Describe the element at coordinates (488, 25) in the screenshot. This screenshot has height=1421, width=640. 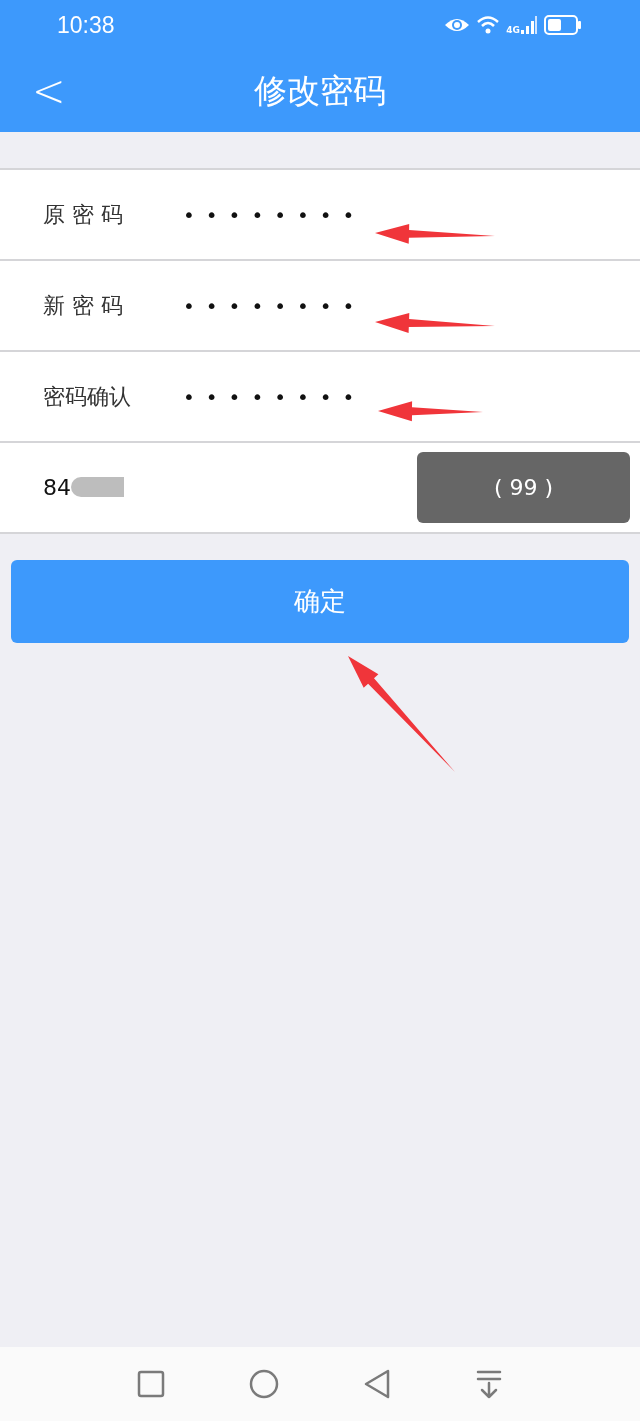
I see `wifi-icon` at that location.